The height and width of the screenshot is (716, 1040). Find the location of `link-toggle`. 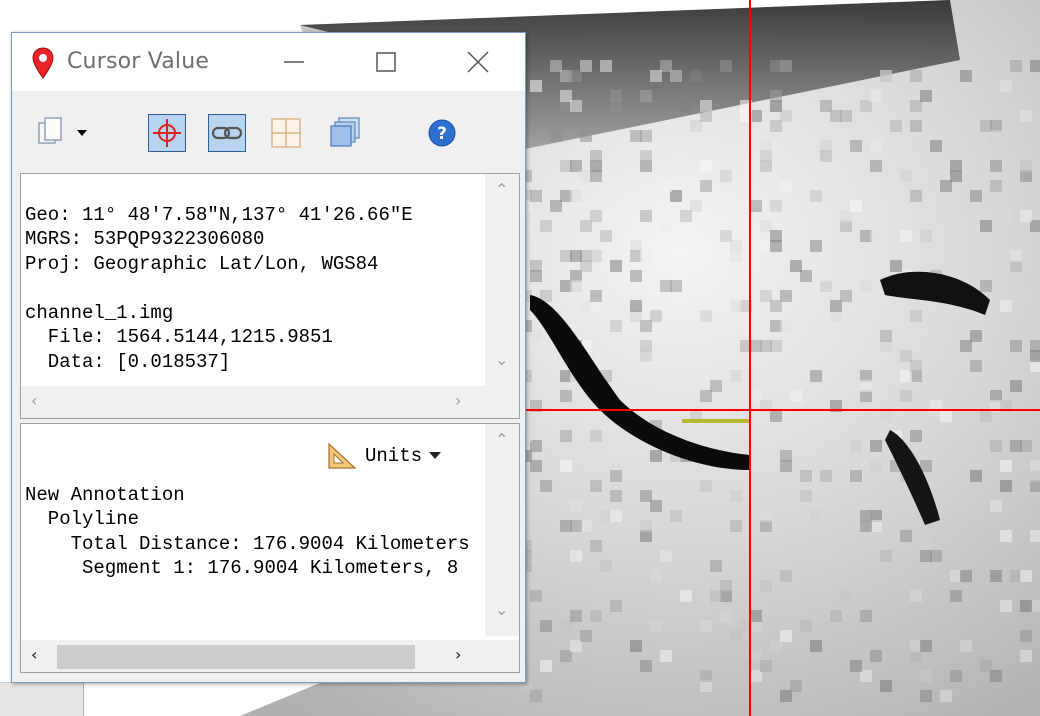

link-toggle is located at coordinates (227, 133).